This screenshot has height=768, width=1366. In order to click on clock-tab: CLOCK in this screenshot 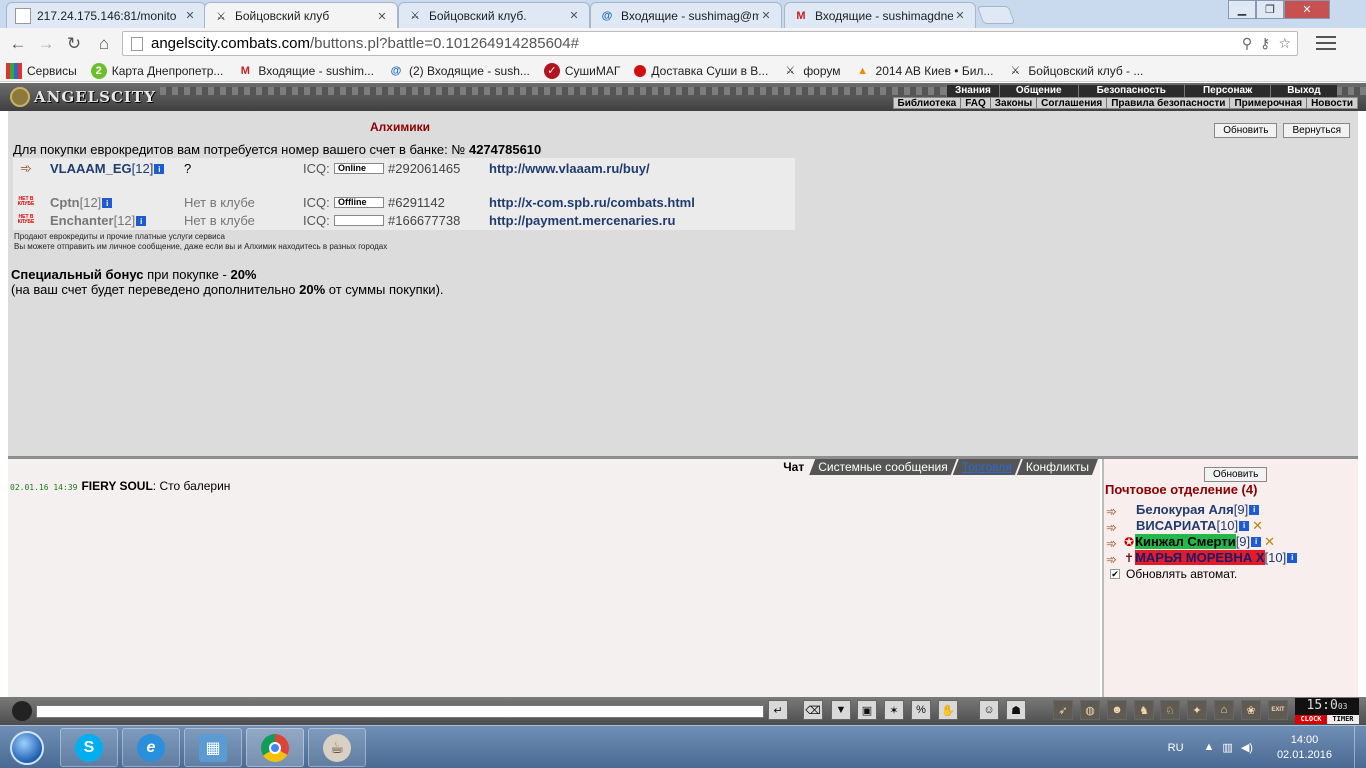, I will do `click(1311, 719)`.